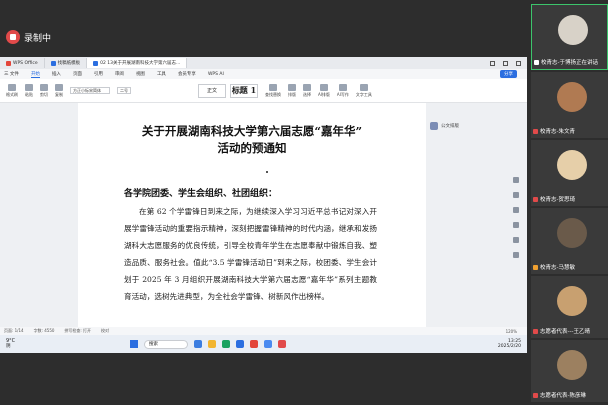 This screenshot has height=405, width=608. What do you see at coordinates (140, 74) in the screenshot?
I see `menu-view: 视图` at bounding box center [140, 74].